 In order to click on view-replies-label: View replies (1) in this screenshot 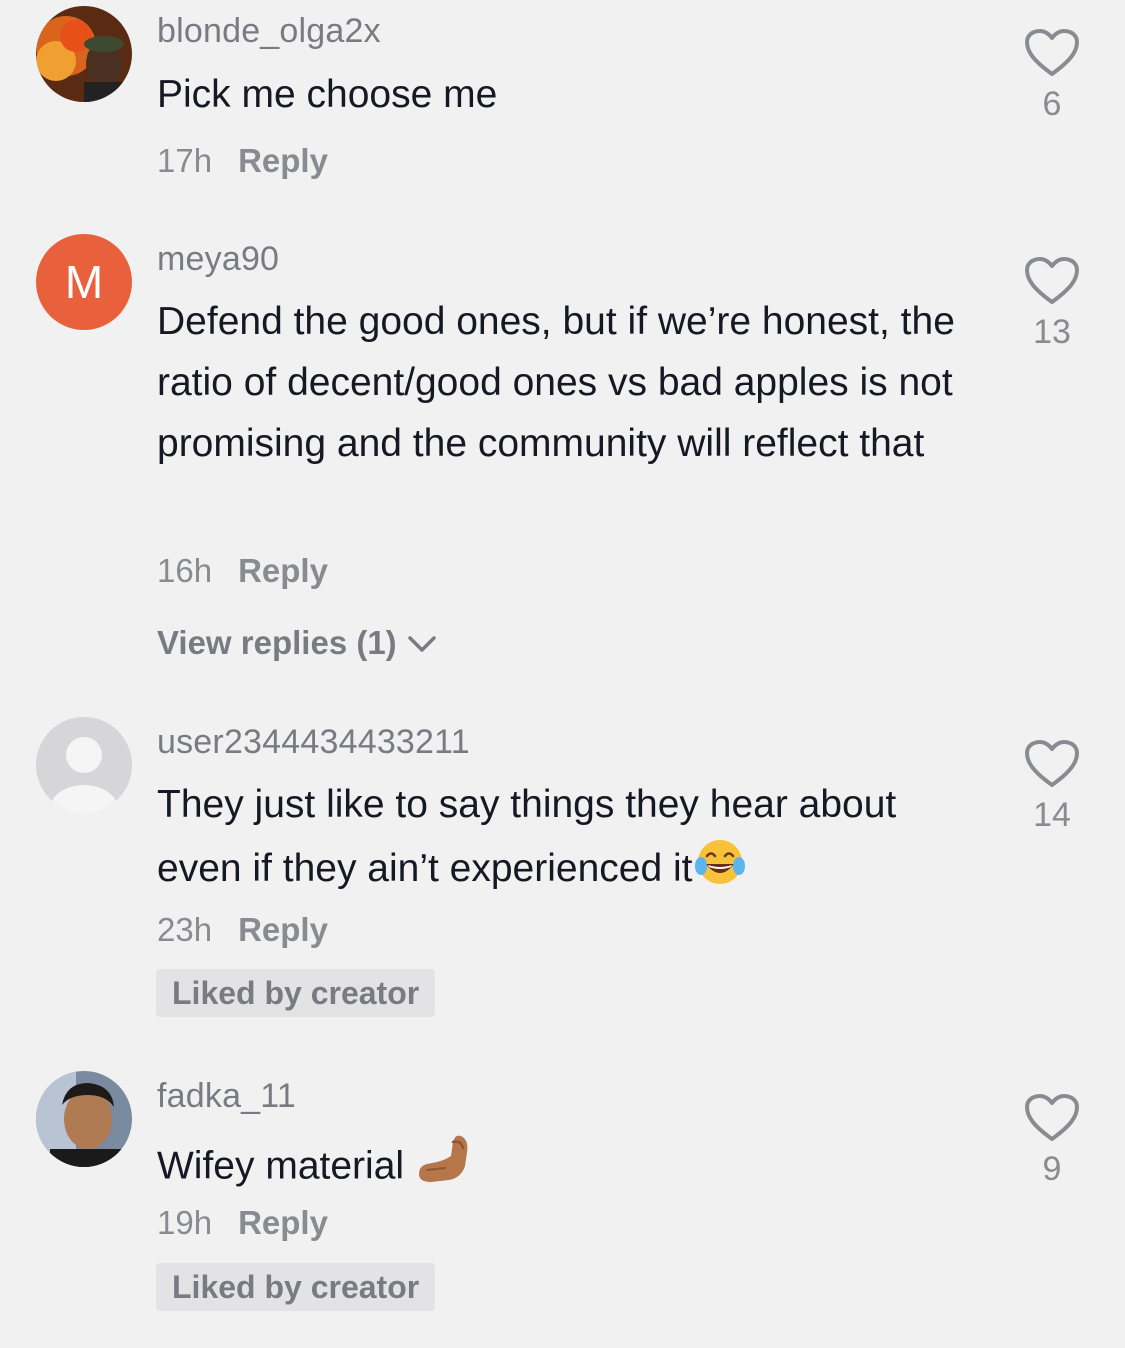, I will do `click(277, 642)`.